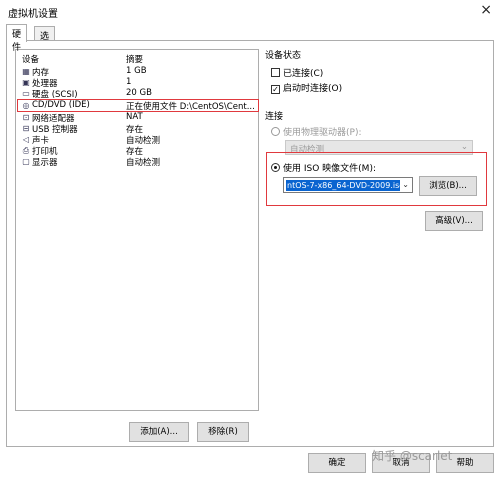  What do you see at coordinates (45, 163) in the screenshot?
I see `device-name: 显示器` at bounding box center [45, 163].